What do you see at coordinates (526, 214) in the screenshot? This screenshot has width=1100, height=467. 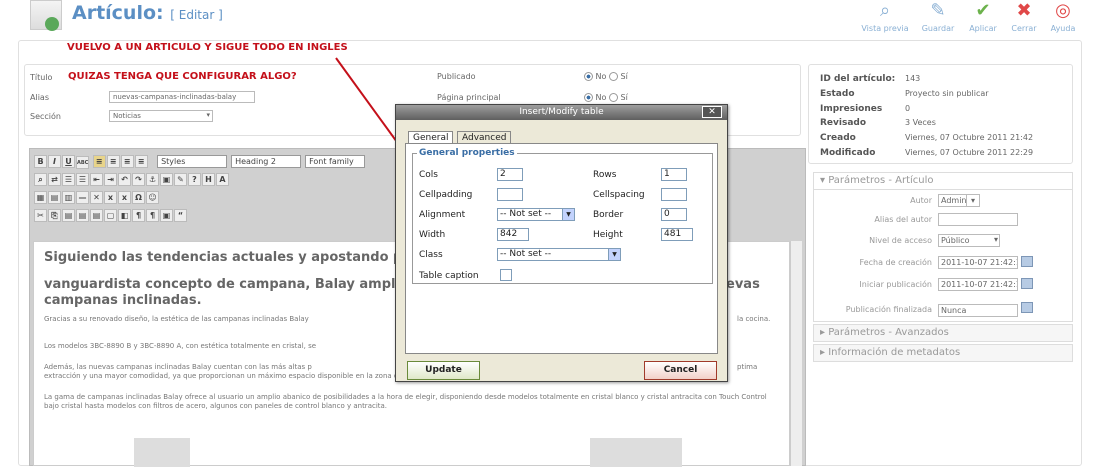 I see `alignment-value: -- Not set --` at bounding box center [526, 214].